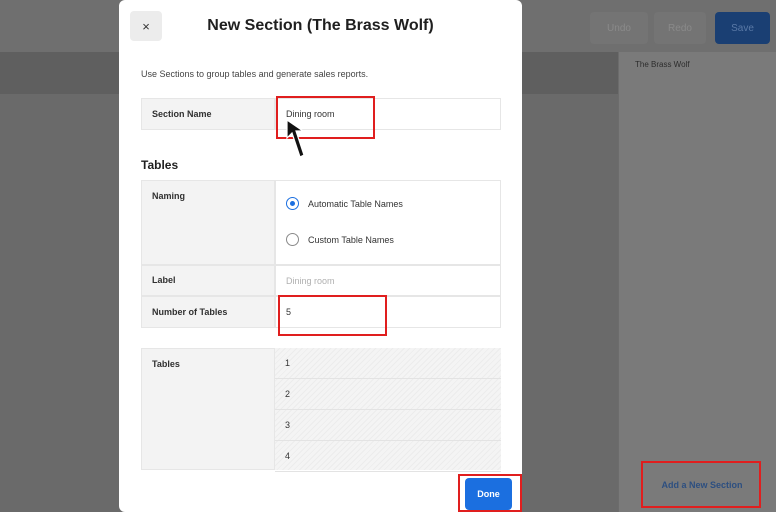 The width and height of the screenshot is (776, 512). Describe the element at coordinates (166, 364) in the screenshot. I see `tables-list-label: Tables` at that location.